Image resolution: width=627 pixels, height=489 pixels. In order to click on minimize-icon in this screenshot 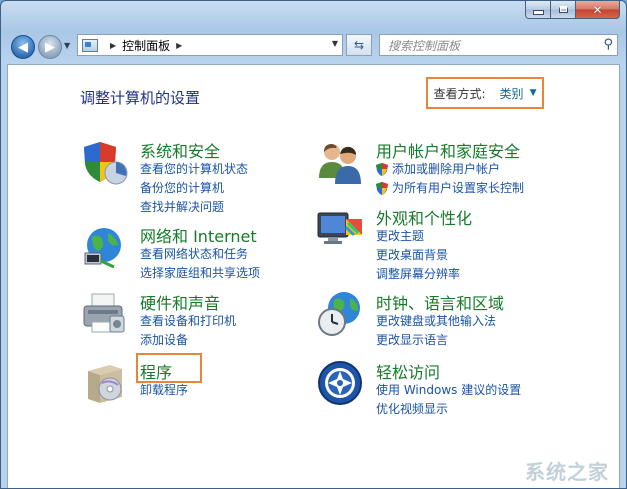, I will do `click(538, 12)`.